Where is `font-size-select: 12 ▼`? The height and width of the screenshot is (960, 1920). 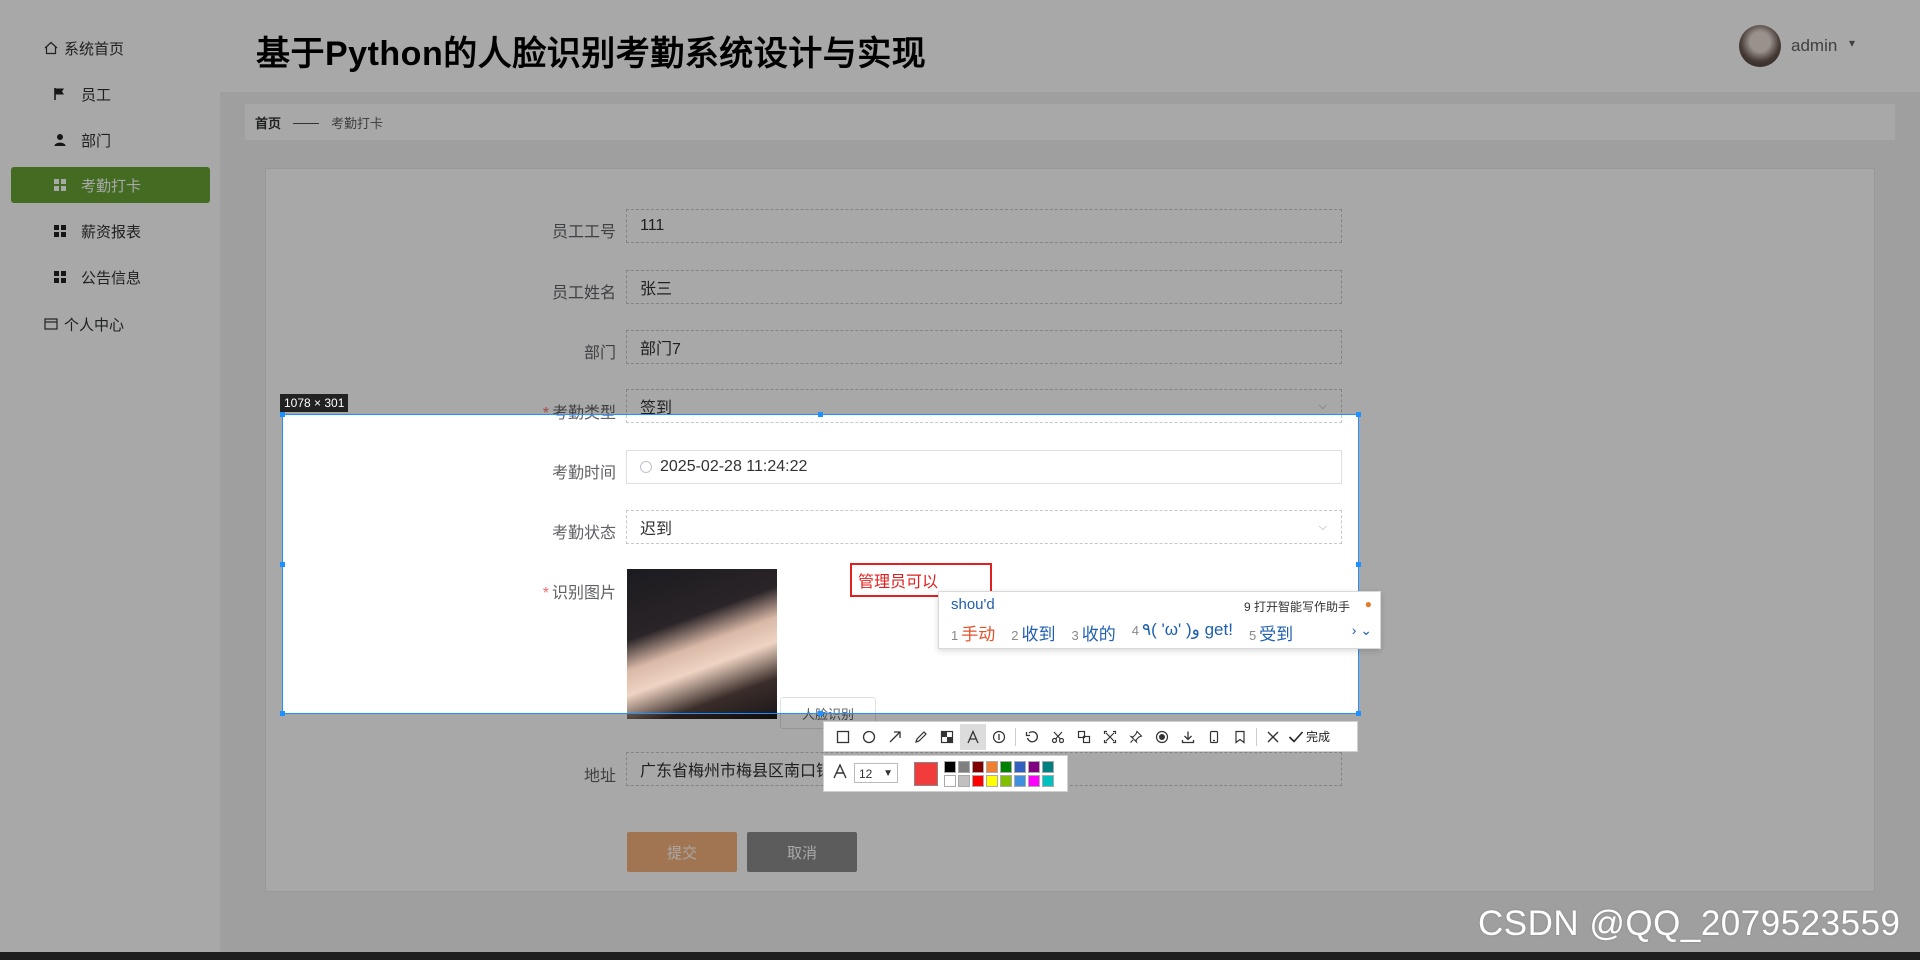
font-size-select: 12 ▼ is located at coordinates (876, 773).